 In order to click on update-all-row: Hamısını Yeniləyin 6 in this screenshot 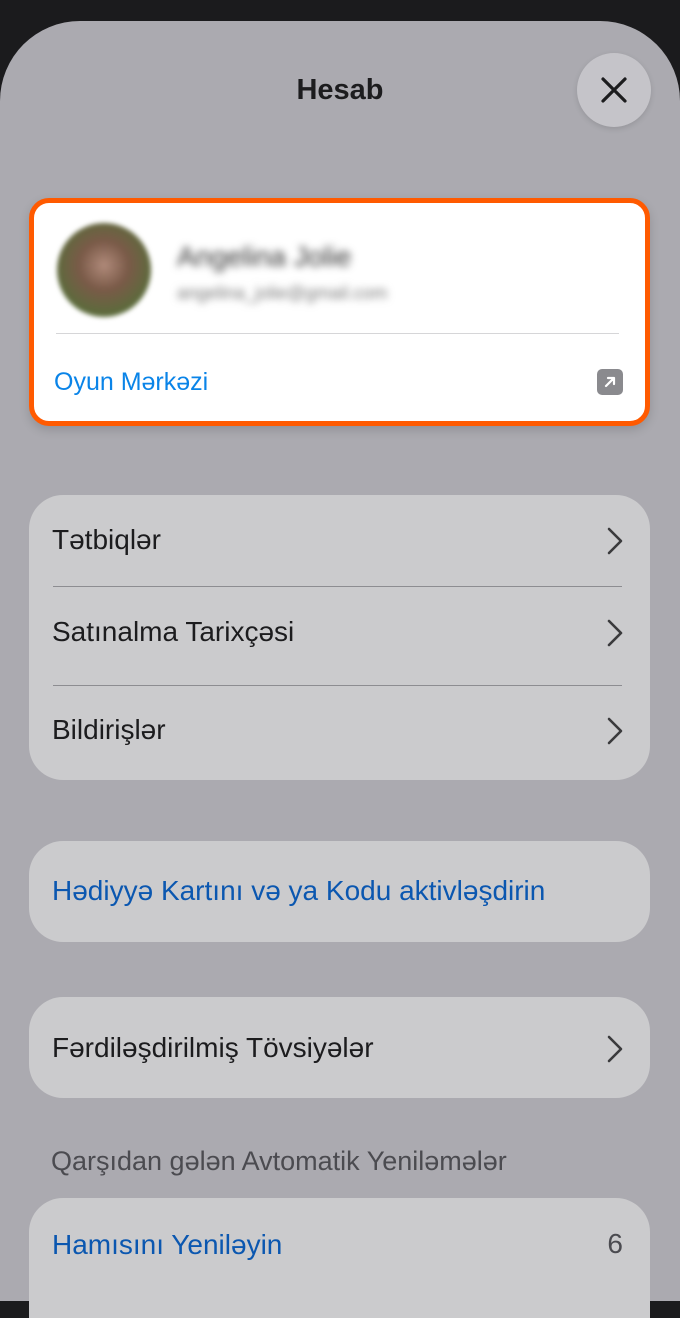, I will do `click(339, 1258)`.